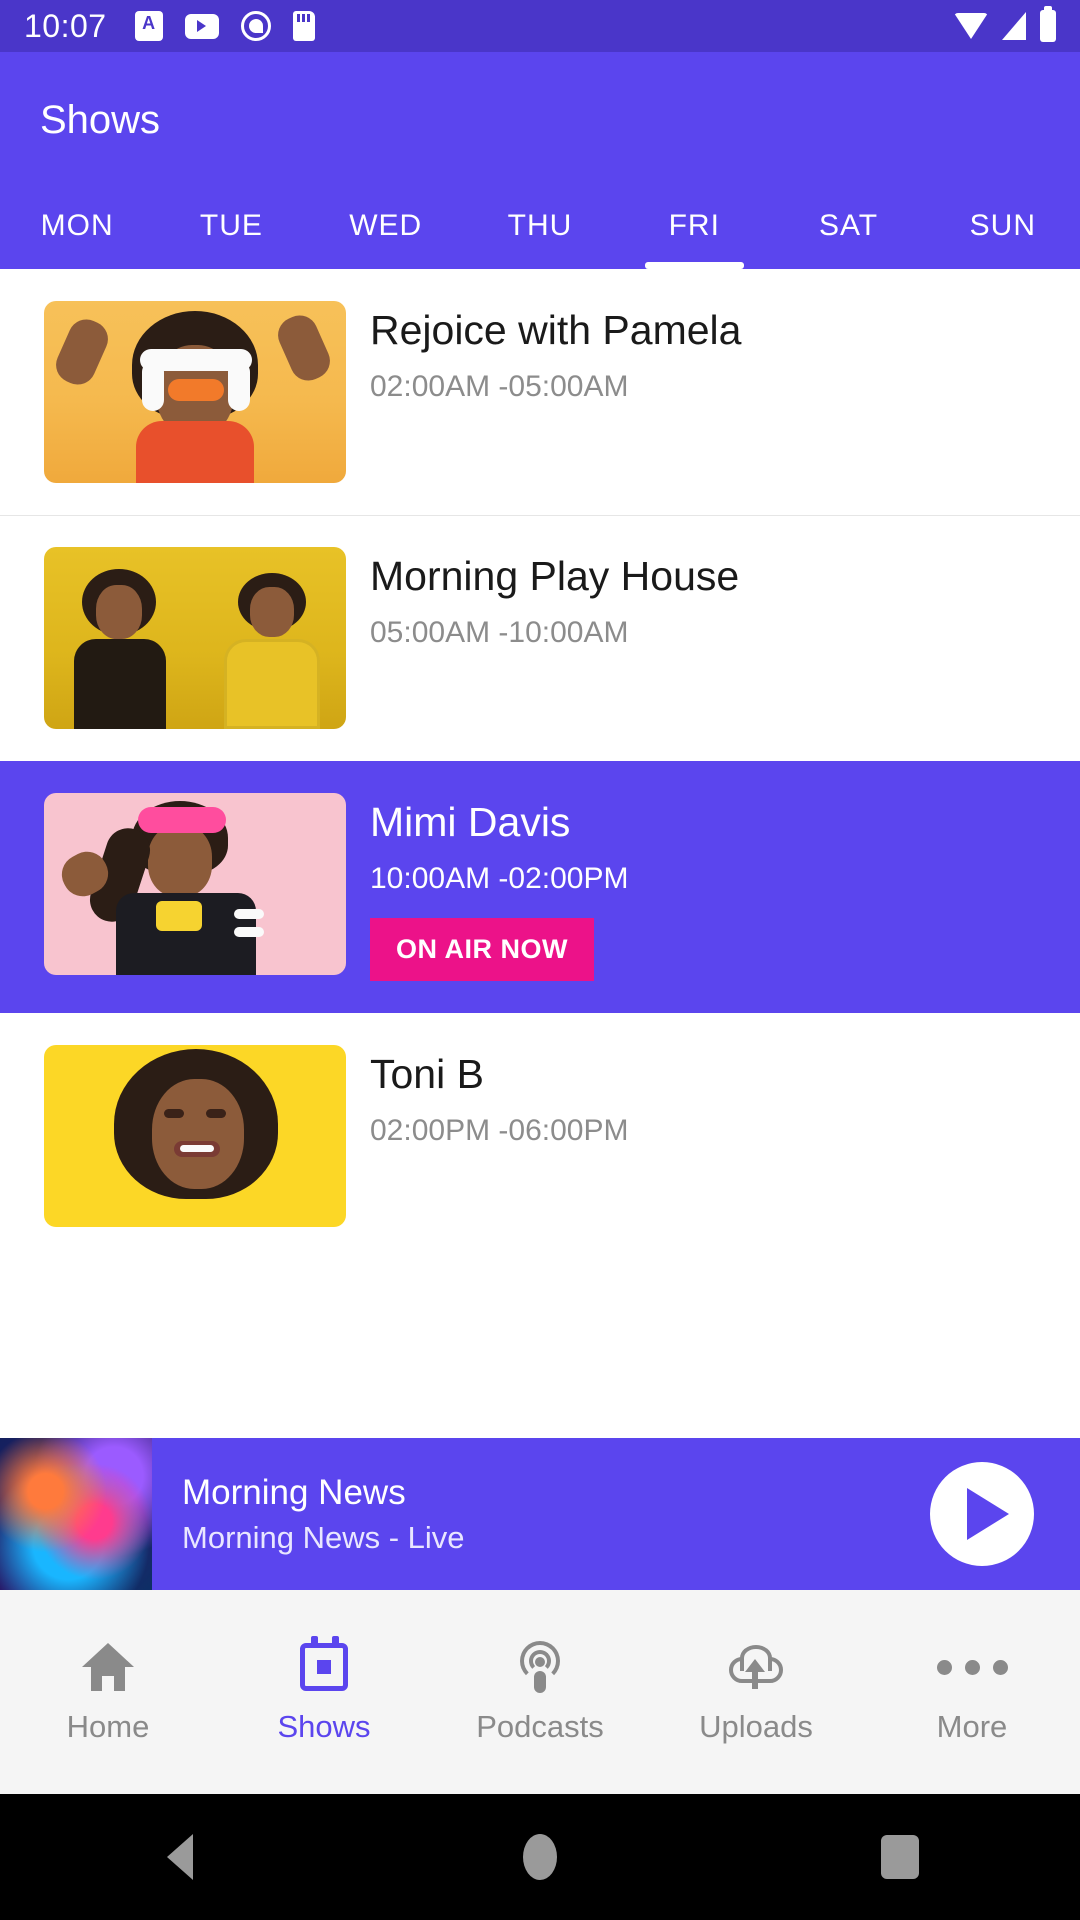 The width and height of the screenshot is (1080, 1920). I want to click on nav-label-uploads: Uploads, so click(756, 1726).